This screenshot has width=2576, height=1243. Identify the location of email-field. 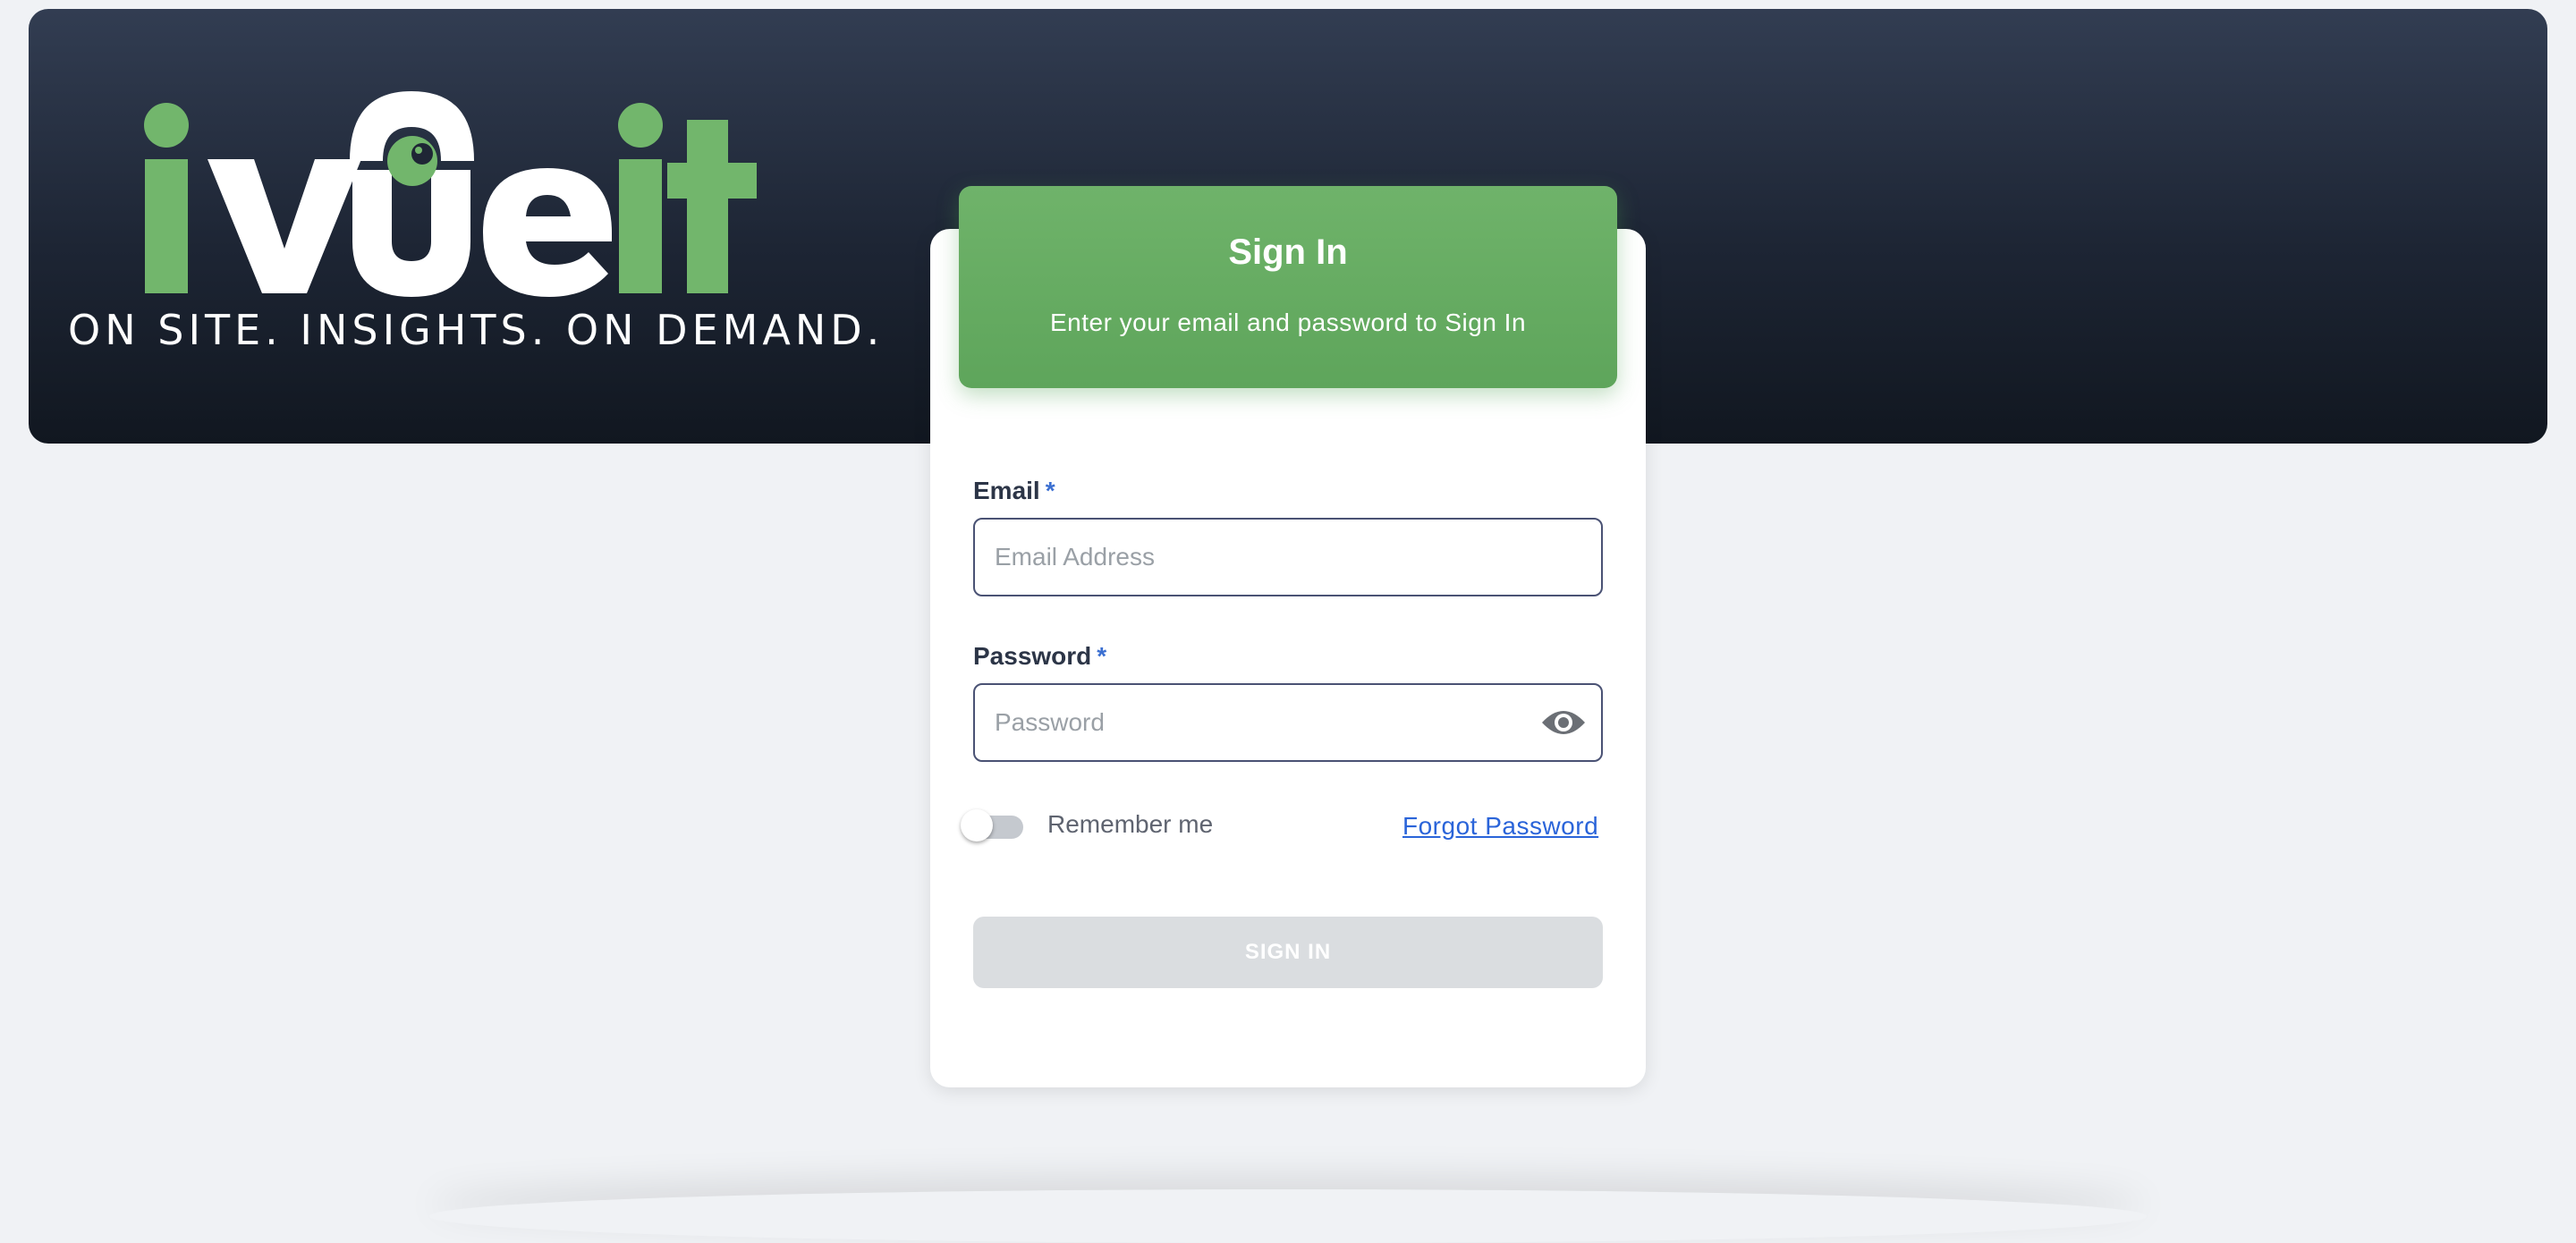
(1288, 557).